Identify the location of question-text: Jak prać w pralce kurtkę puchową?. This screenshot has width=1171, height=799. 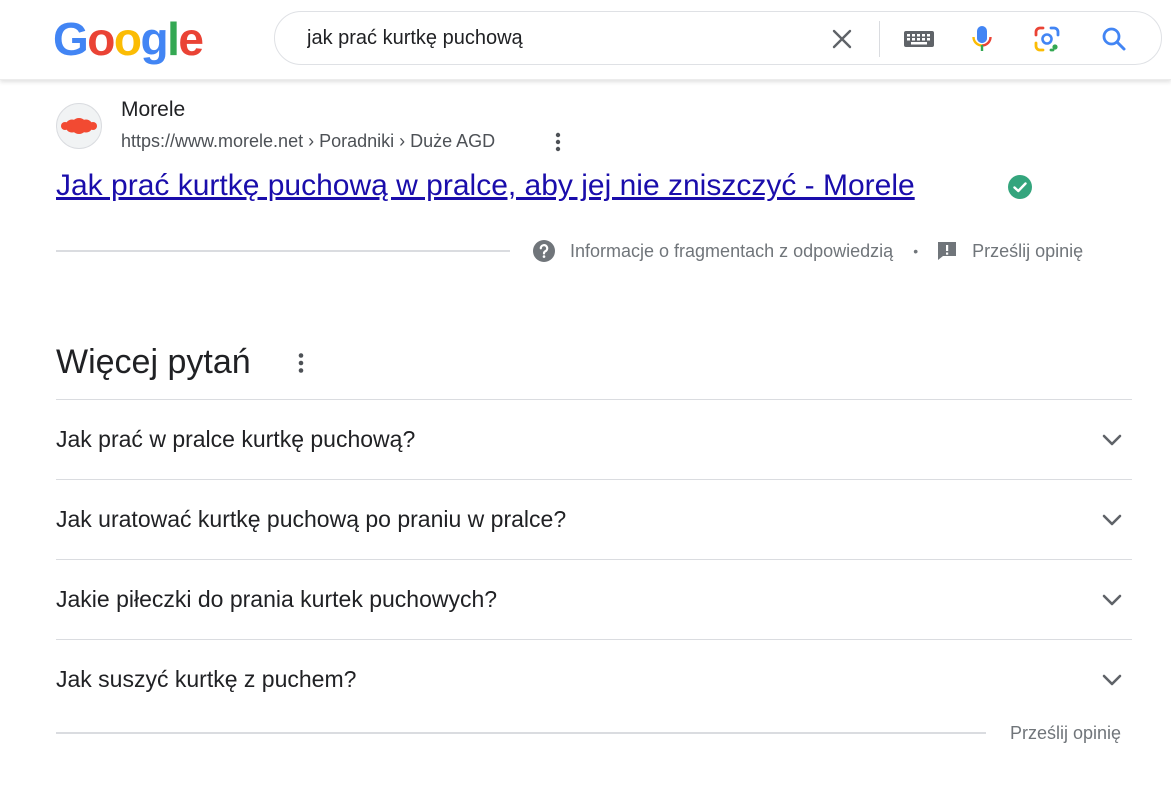
(236, 439).